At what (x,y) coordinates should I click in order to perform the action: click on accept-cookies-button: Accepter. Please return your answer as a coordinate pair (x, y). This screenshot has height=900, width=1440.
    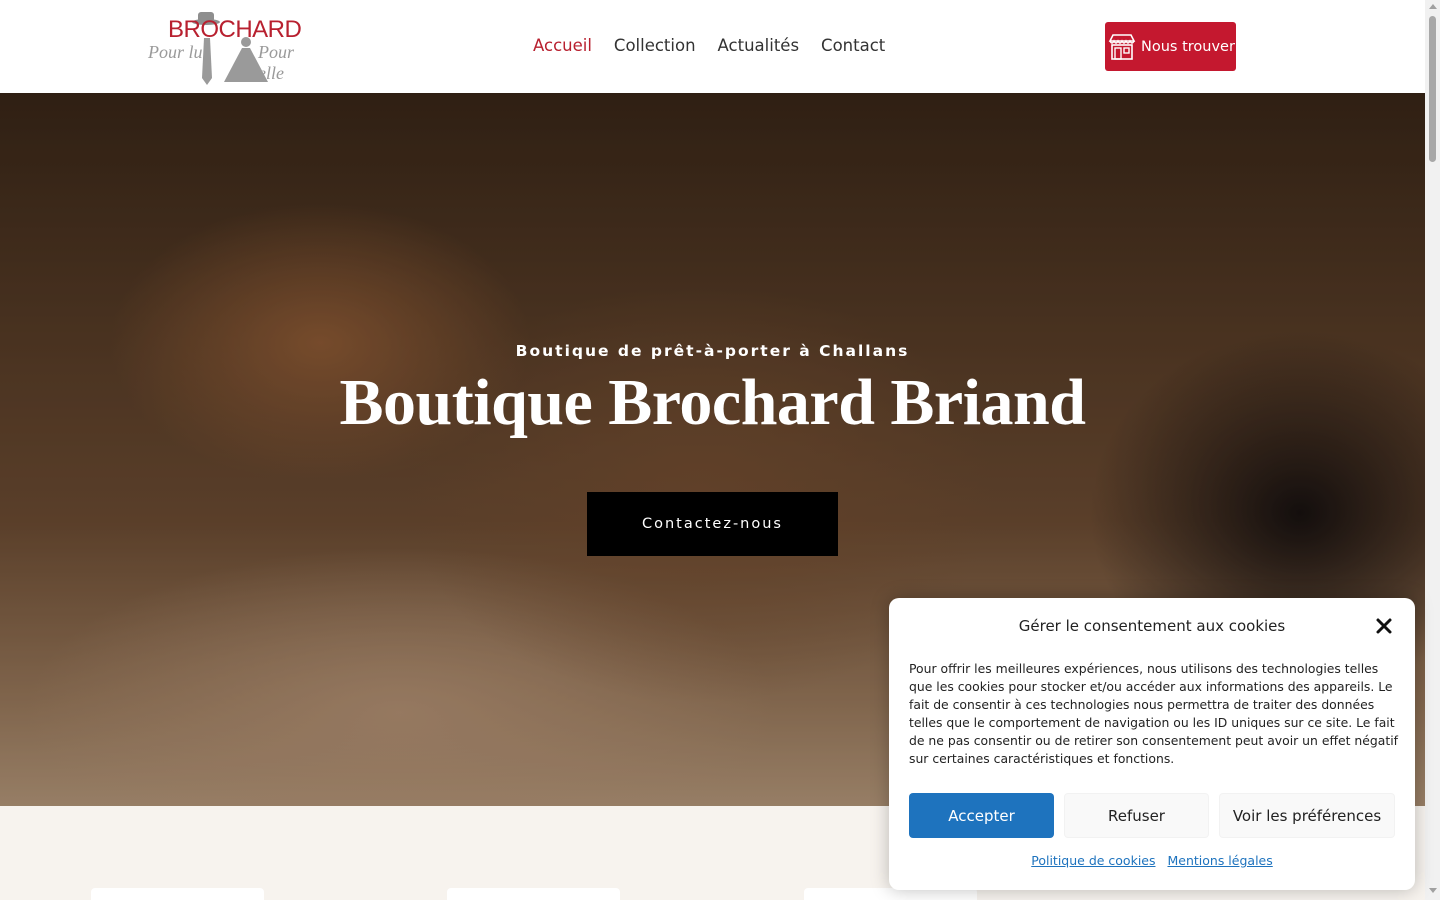
    Looking at the image, I should click on (981, 815).